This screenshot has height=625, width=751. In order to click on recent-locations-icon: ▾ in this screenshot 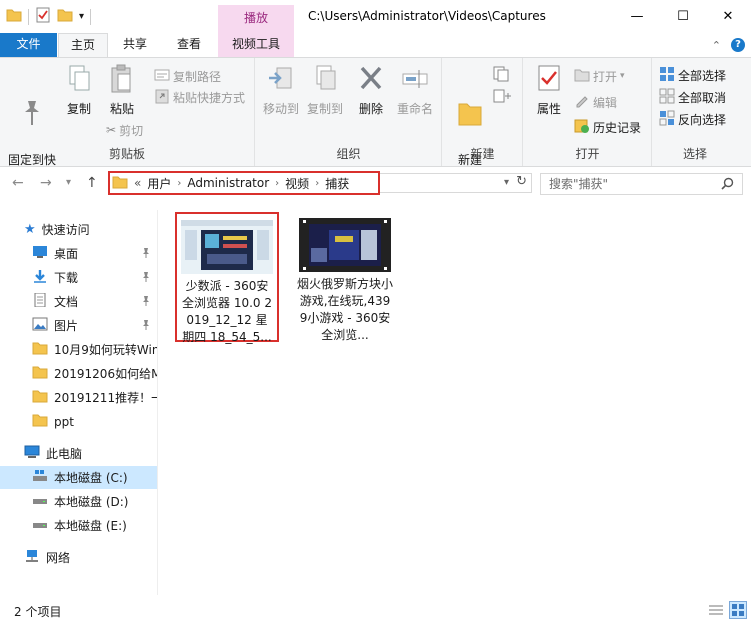, I will do `click(68, 182)`.